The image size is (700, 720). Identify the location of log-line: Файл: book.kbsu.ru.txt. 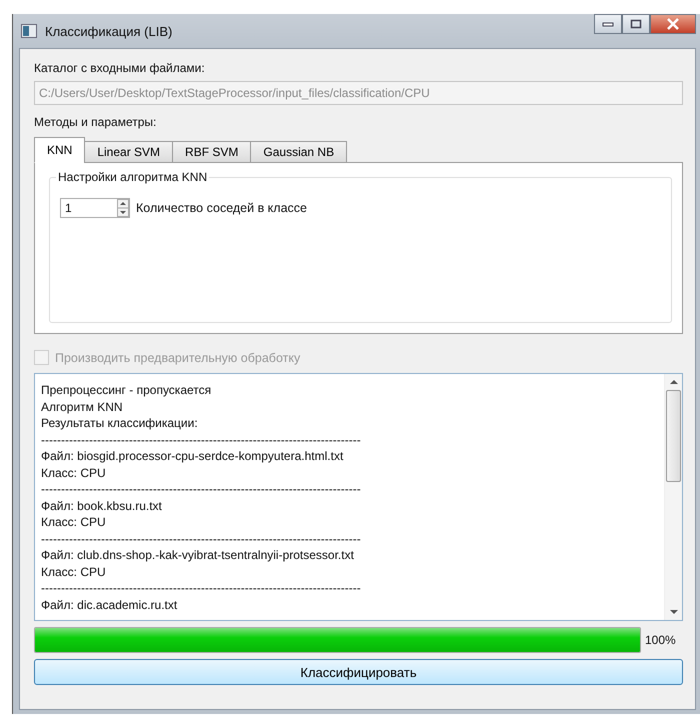
(102, 506).